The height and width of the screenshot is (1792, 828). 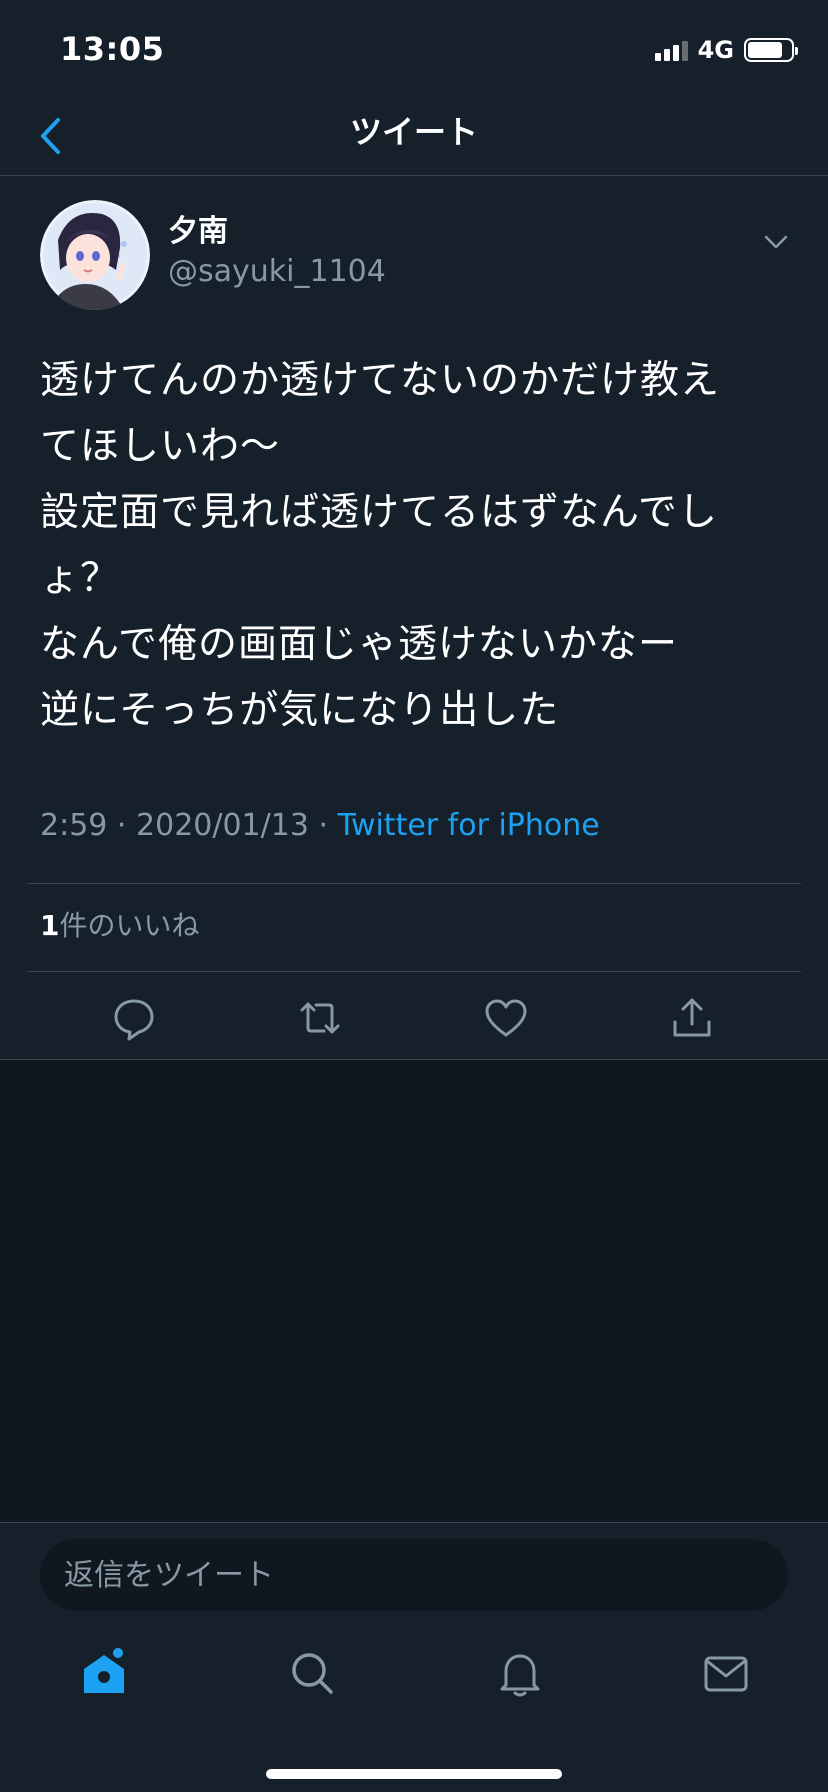 I want to click on status-bar: 13:05 4G, so click(x=414, y=50).